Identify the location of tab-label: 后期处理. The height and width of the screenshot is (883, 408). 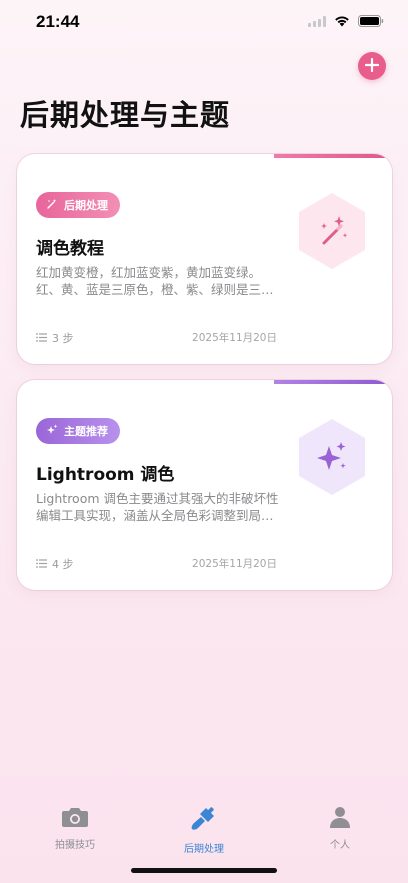
(204, 849).